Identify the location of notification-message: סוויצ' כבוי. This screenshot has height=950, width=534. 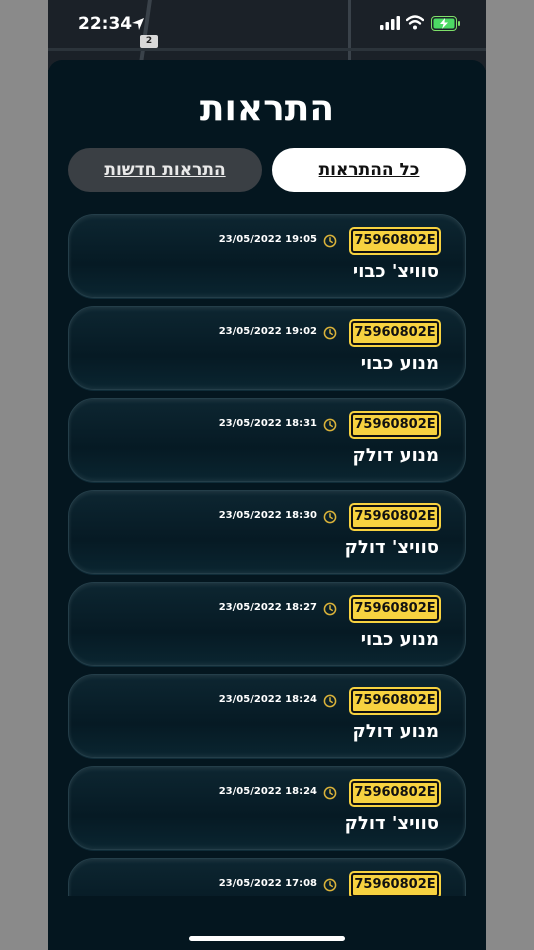
(395, 271).